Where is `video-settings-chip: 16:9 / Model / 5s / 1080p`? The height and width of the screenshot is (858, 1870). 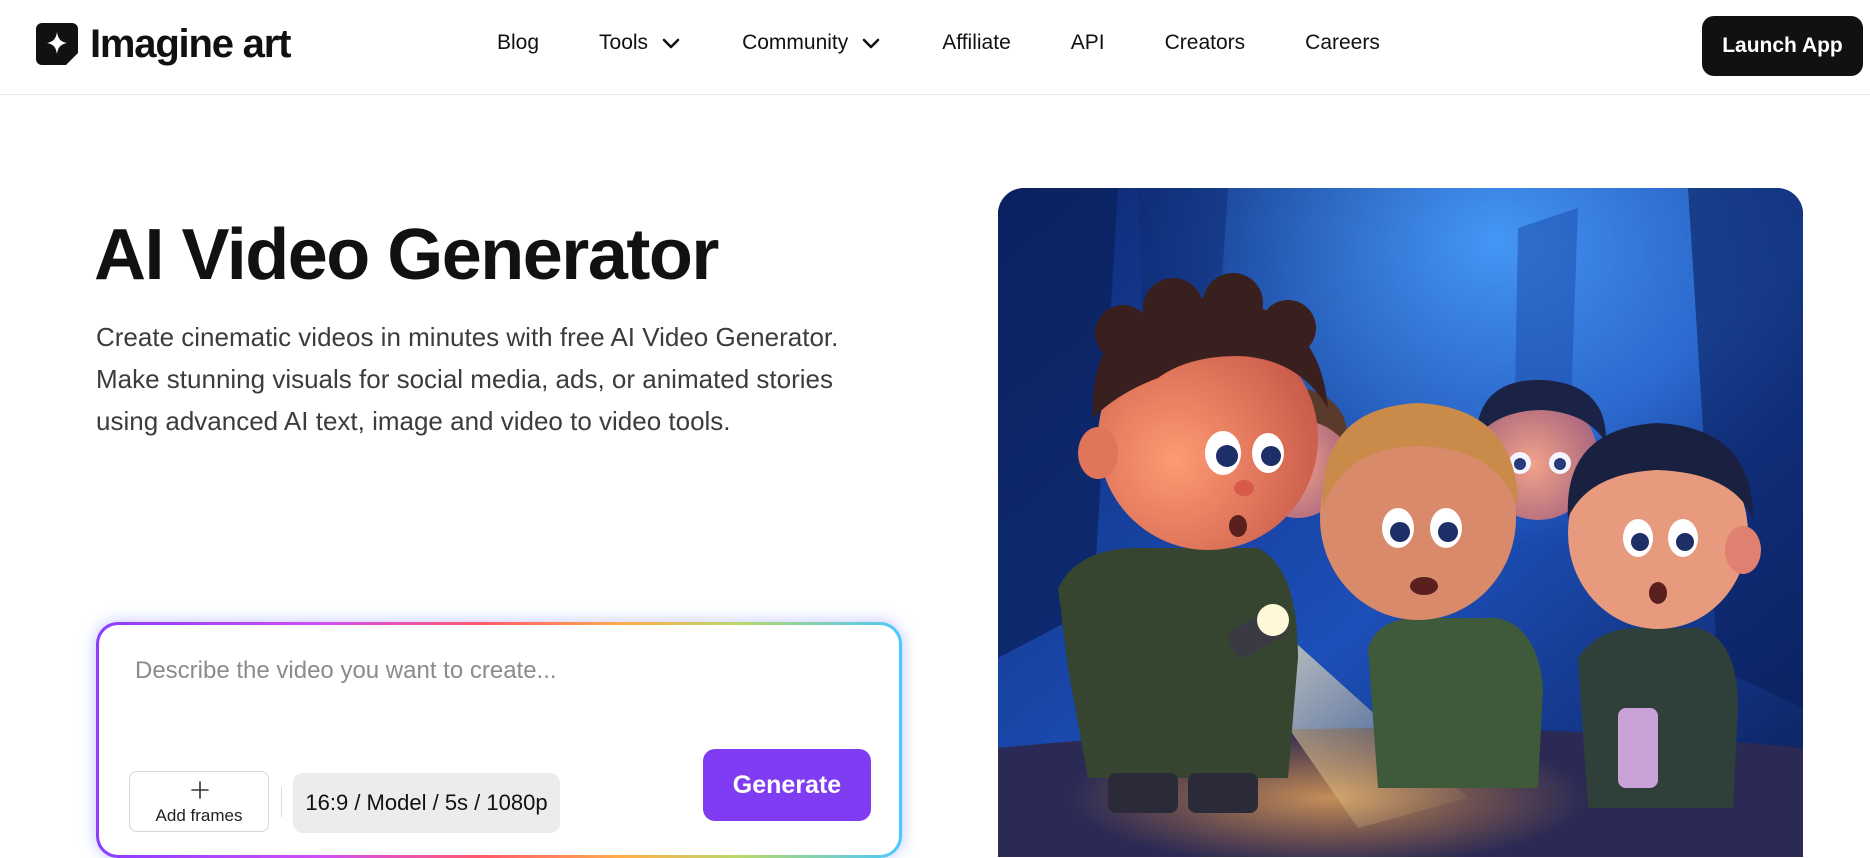
video-settings-chip: 16:9 / Model / 5s / 1080p is located at coordinates (426, 803).